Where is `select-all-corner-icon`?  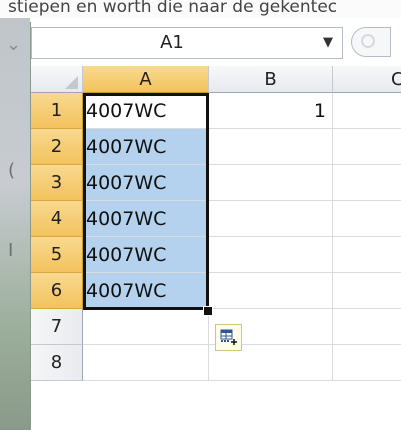
select-all-corner-icon is located at coordinates (71, 82).